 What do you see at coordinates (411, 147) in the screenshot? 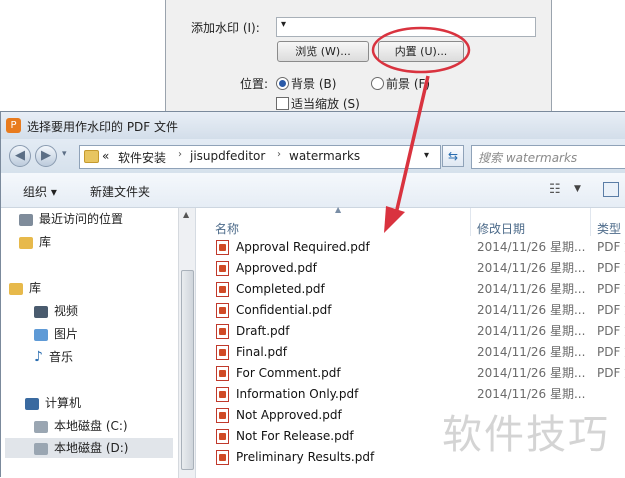
I see `annotation-arrow` at bounding box center [411, 147].